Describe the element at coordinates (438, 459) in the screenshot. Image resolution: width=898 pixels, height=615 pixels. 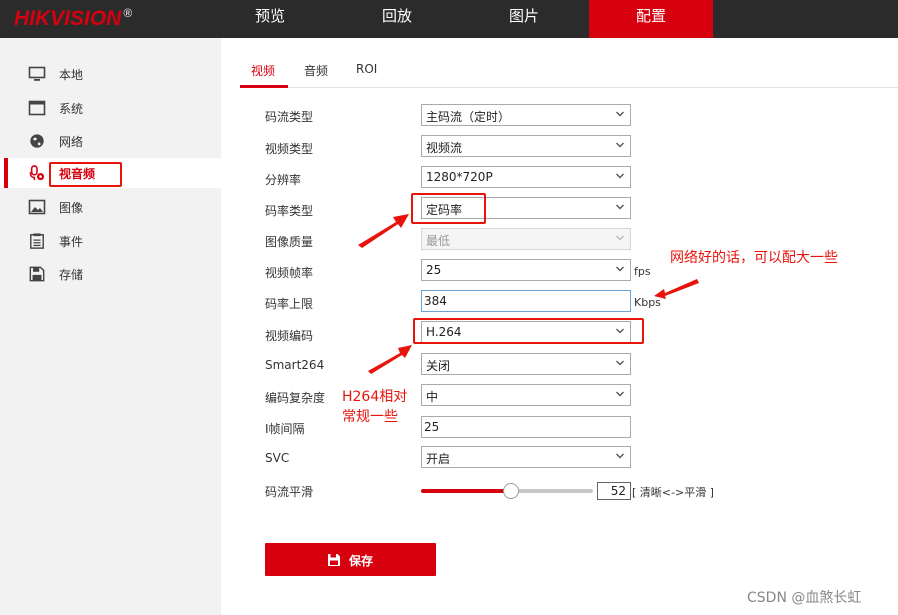
I see `svc-value: 开启` at that location.